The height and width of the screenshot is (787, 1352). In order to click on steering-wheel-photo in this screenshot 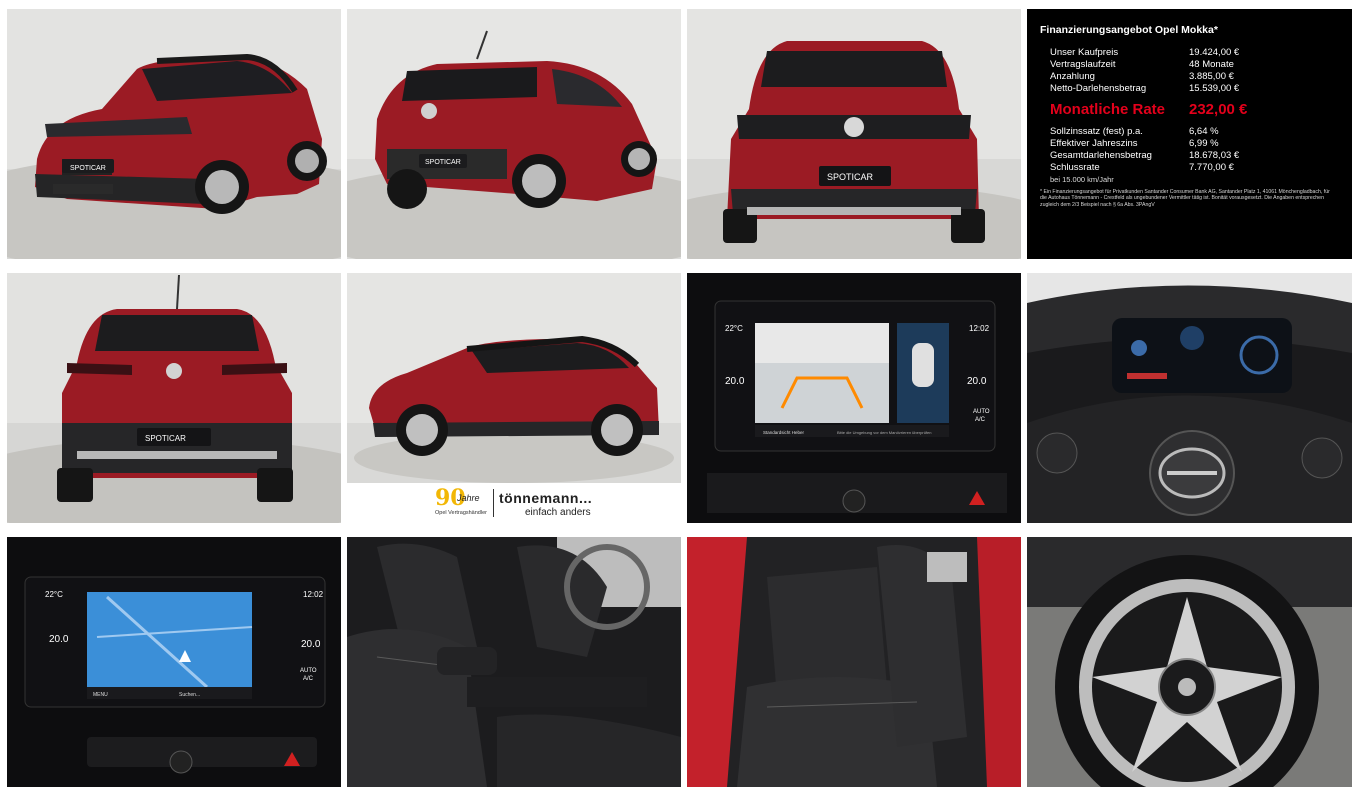, I will do `click(1189, 398)`.